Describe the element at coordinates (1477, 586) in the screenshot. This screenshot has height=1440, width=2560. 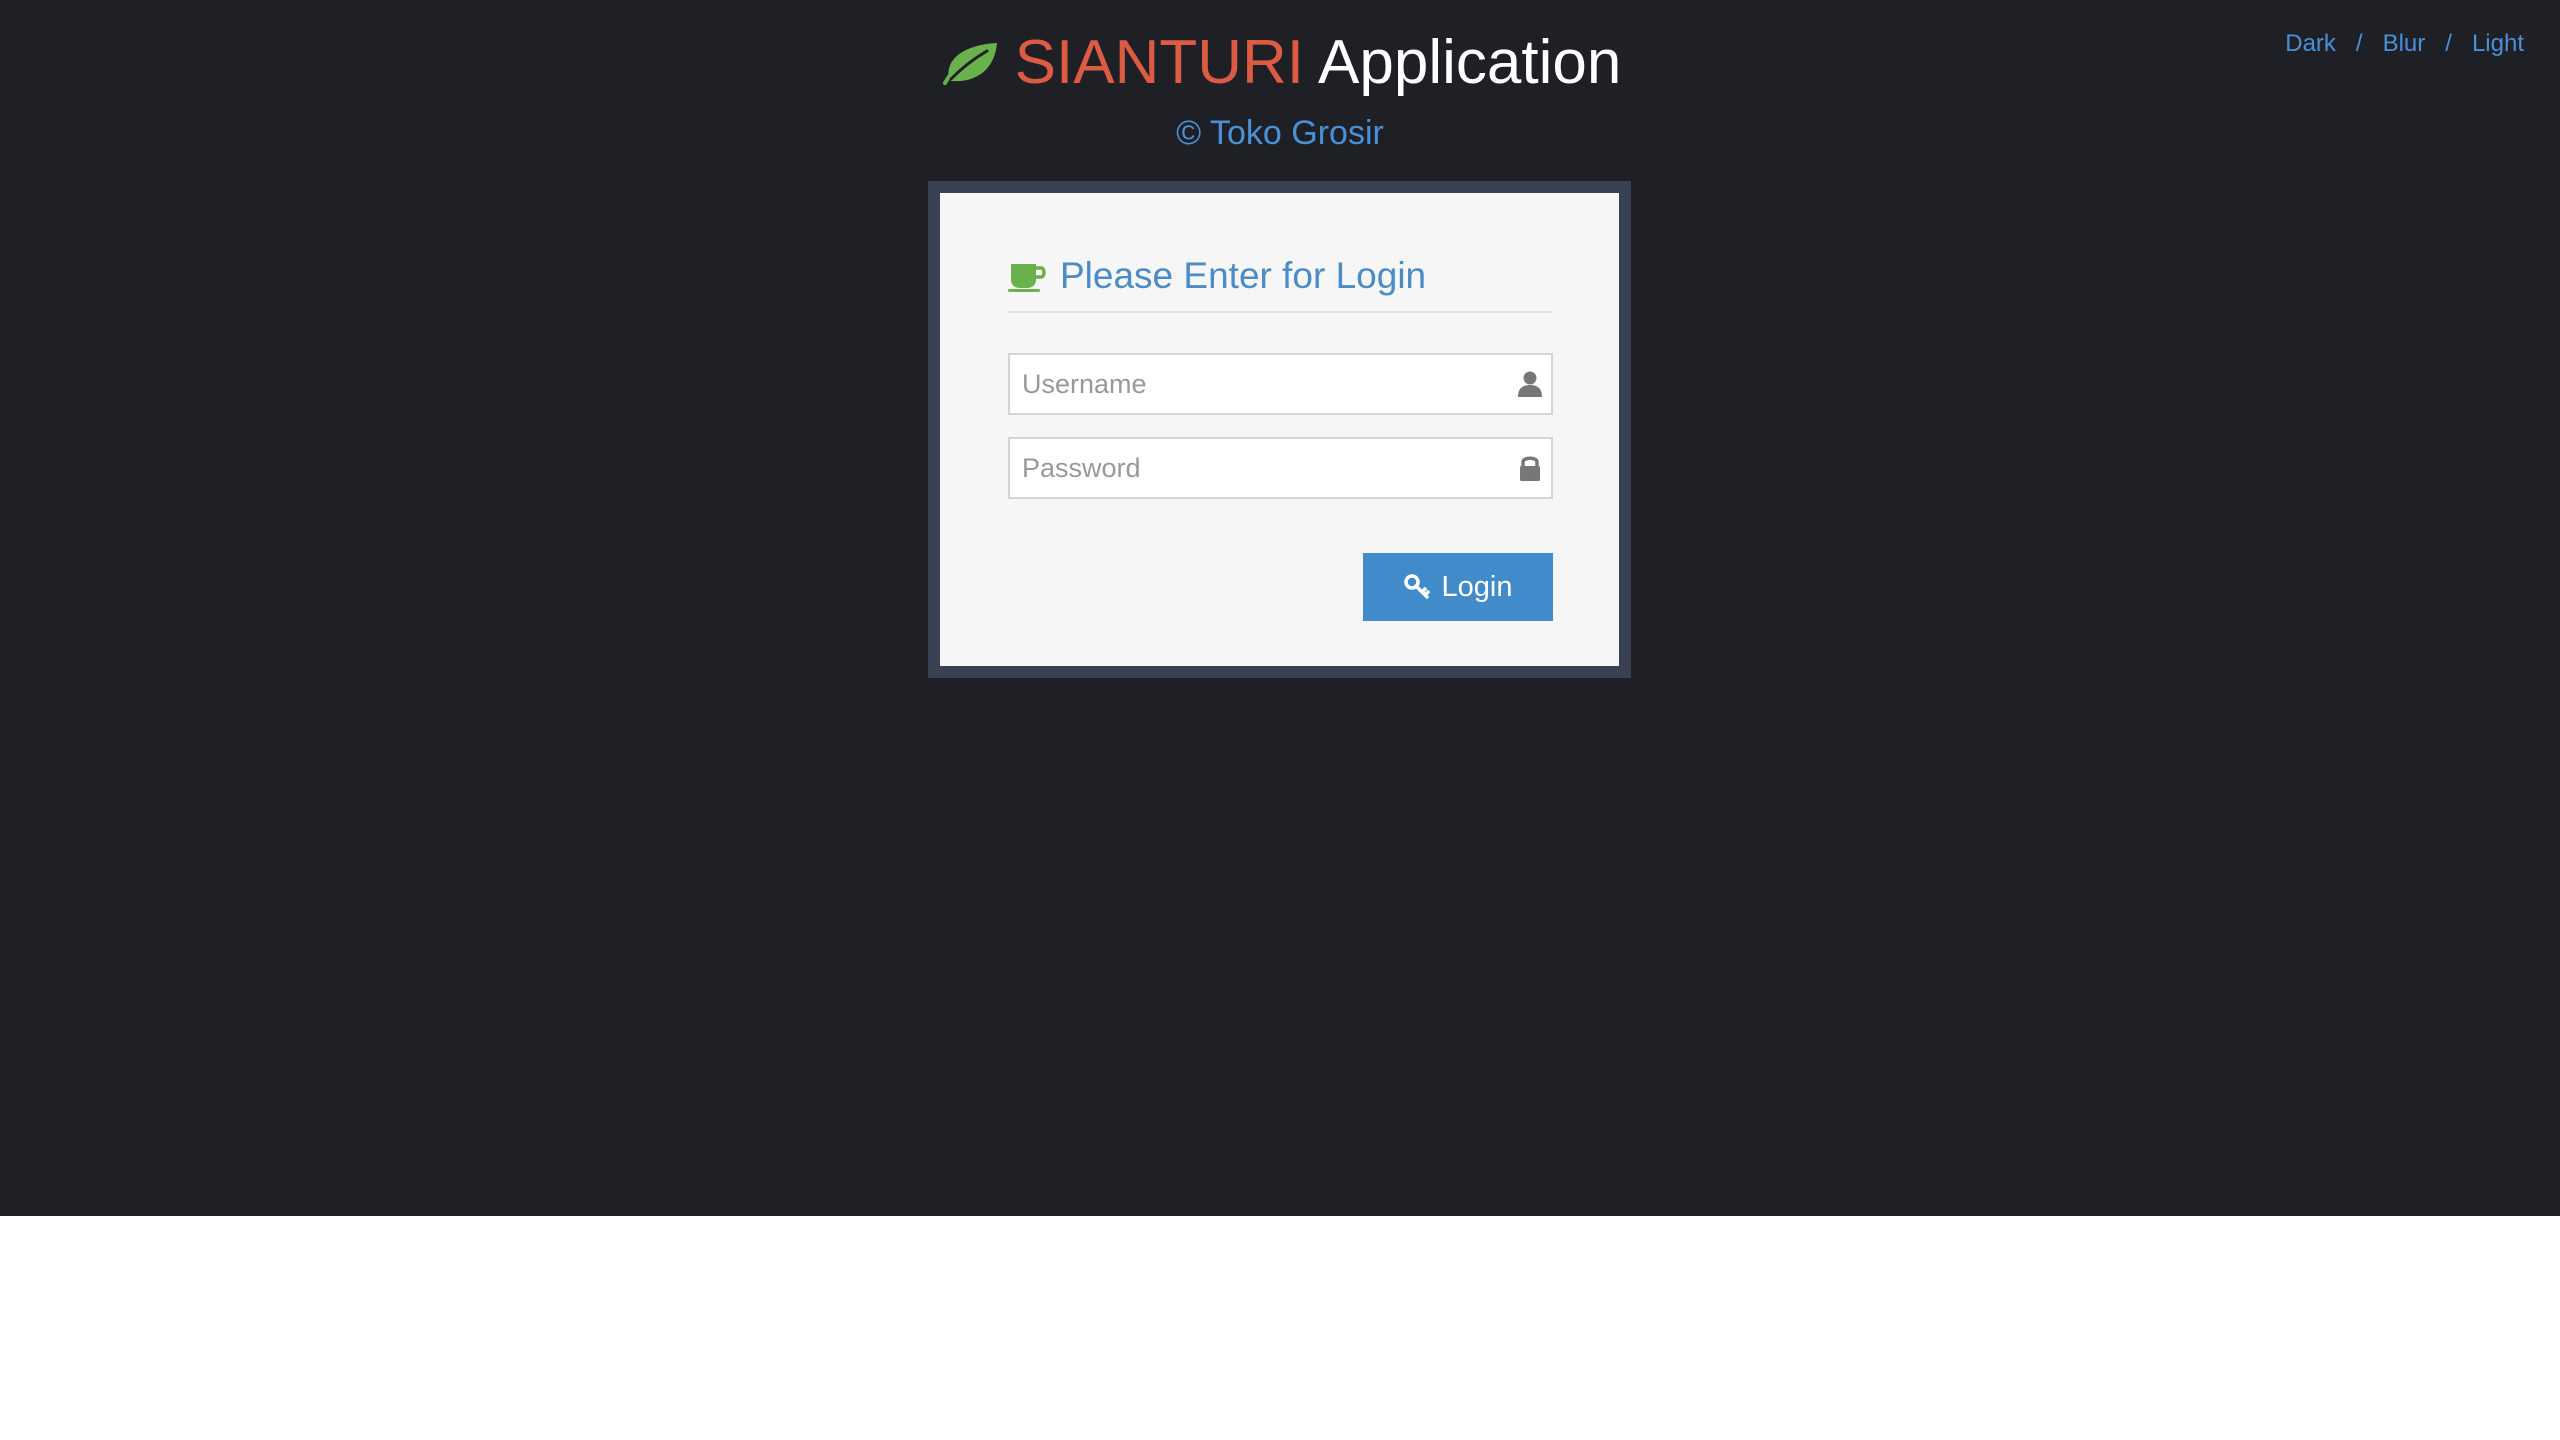
I see `login-button-label: Login` at that location.